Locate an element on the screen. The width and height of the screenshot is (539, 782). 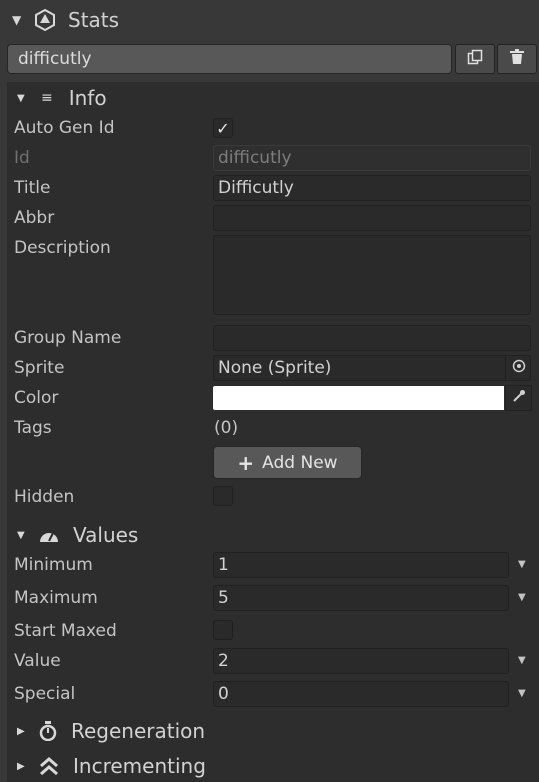
description-field is located at coordinates (372, 275).